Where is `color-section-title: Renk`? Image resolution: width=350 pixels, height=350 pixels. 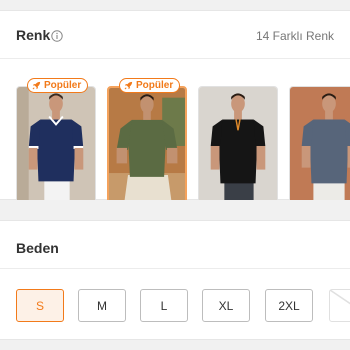 color-section-title: Renk is located at coordinates (33, 35).